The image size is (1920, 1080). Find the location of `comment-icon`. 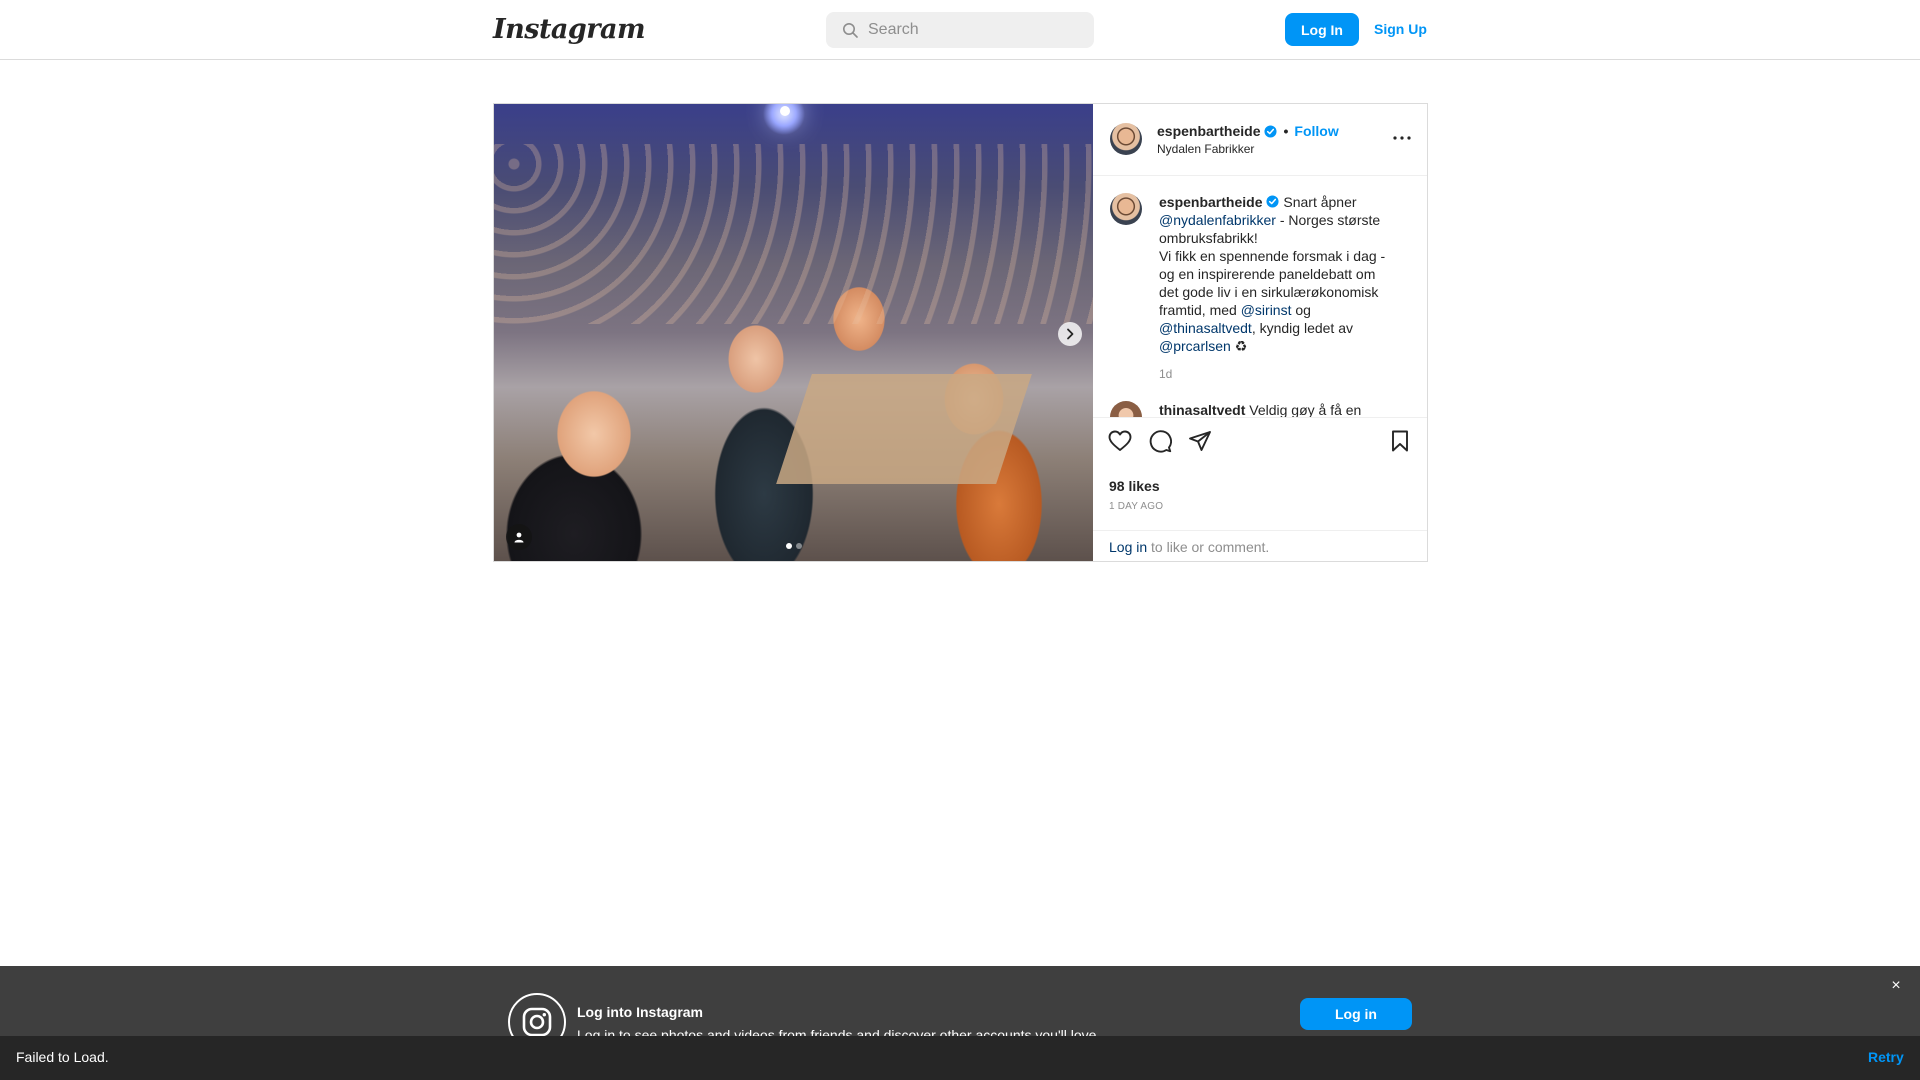

comment-icon is located at coordinates (1160, 441).